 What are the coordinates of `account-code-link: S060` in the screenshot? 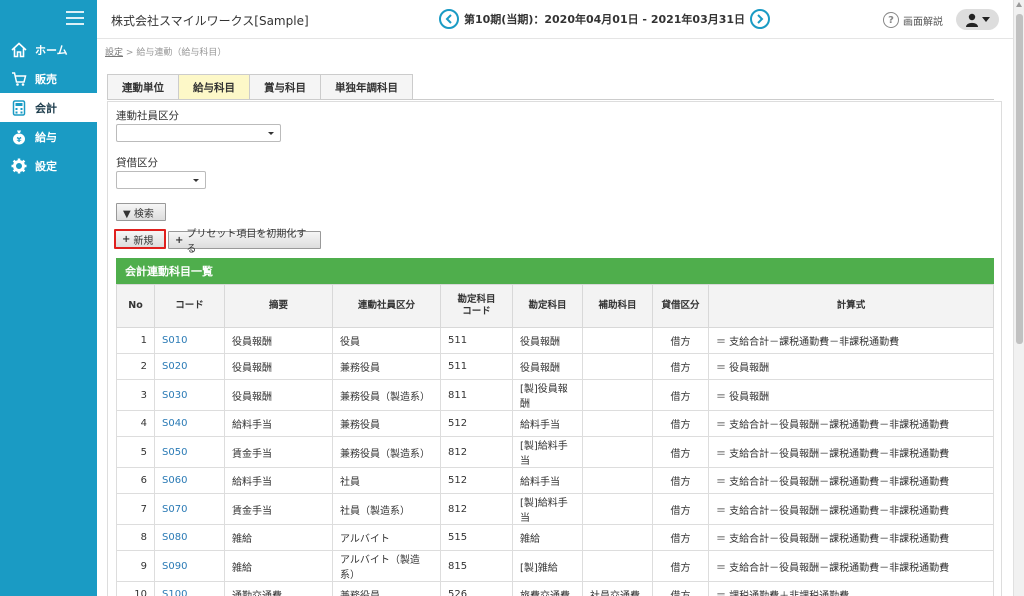 It's located at (174, 480).